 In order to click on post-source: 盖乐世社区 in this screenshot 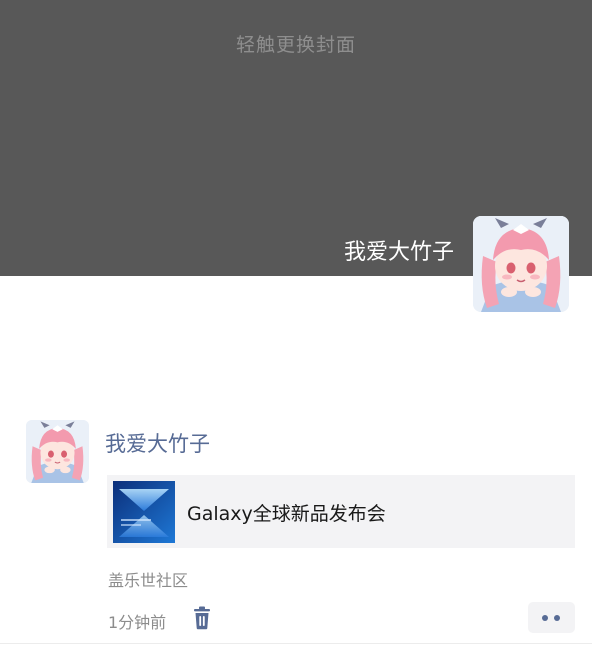, I will do `click(148, 579)`.